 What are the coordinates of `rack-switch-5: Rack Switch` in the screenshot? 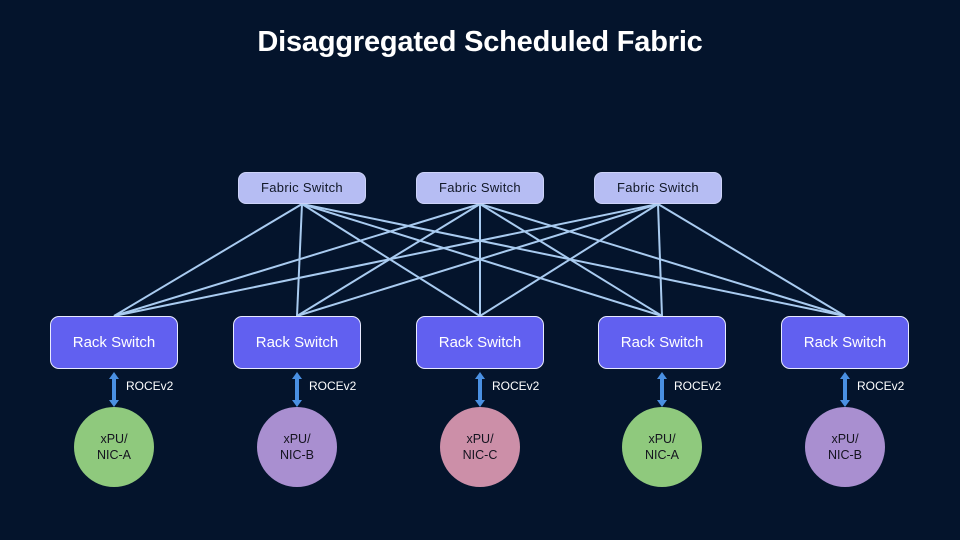 It's located at (845, 342).